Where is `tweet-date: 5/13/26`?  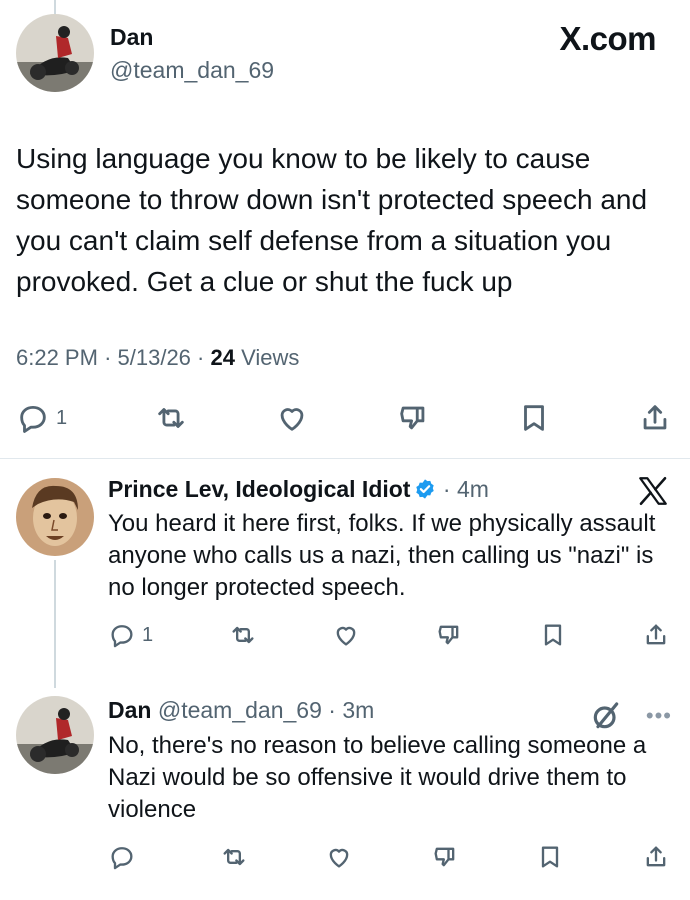 tweet-date: 5/13/26 is located at coordinates (154, 357).